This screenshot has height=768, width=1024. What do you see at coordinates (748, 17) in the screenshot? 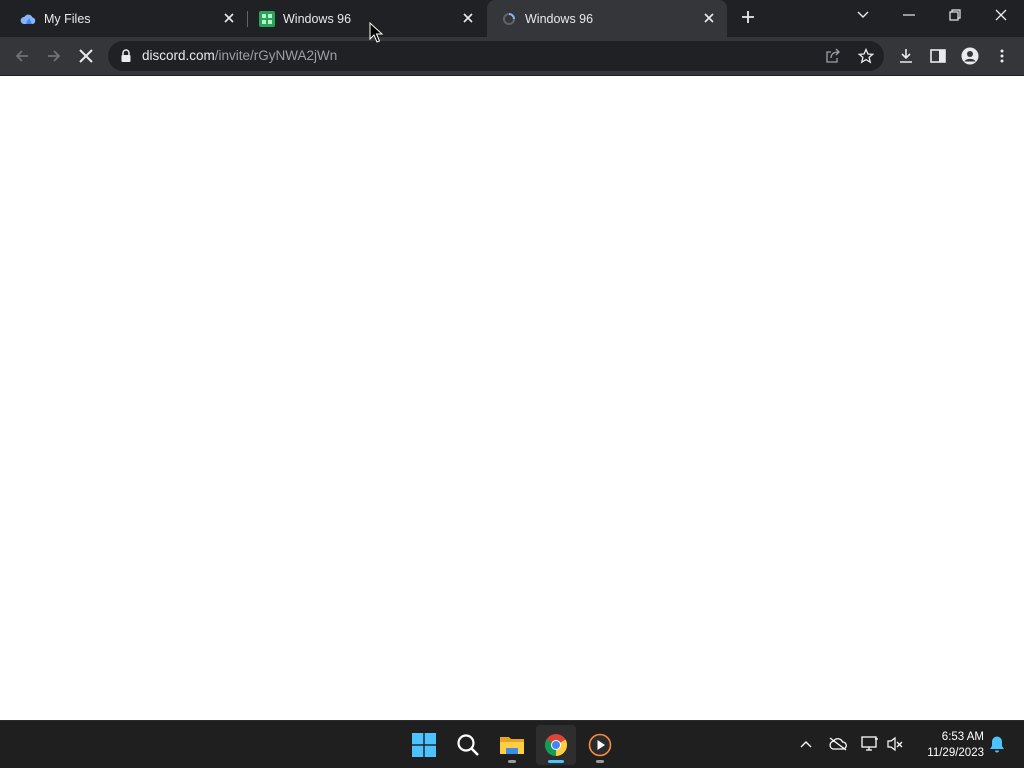
I see `new-tab-button` at bounding box center [748, 17].